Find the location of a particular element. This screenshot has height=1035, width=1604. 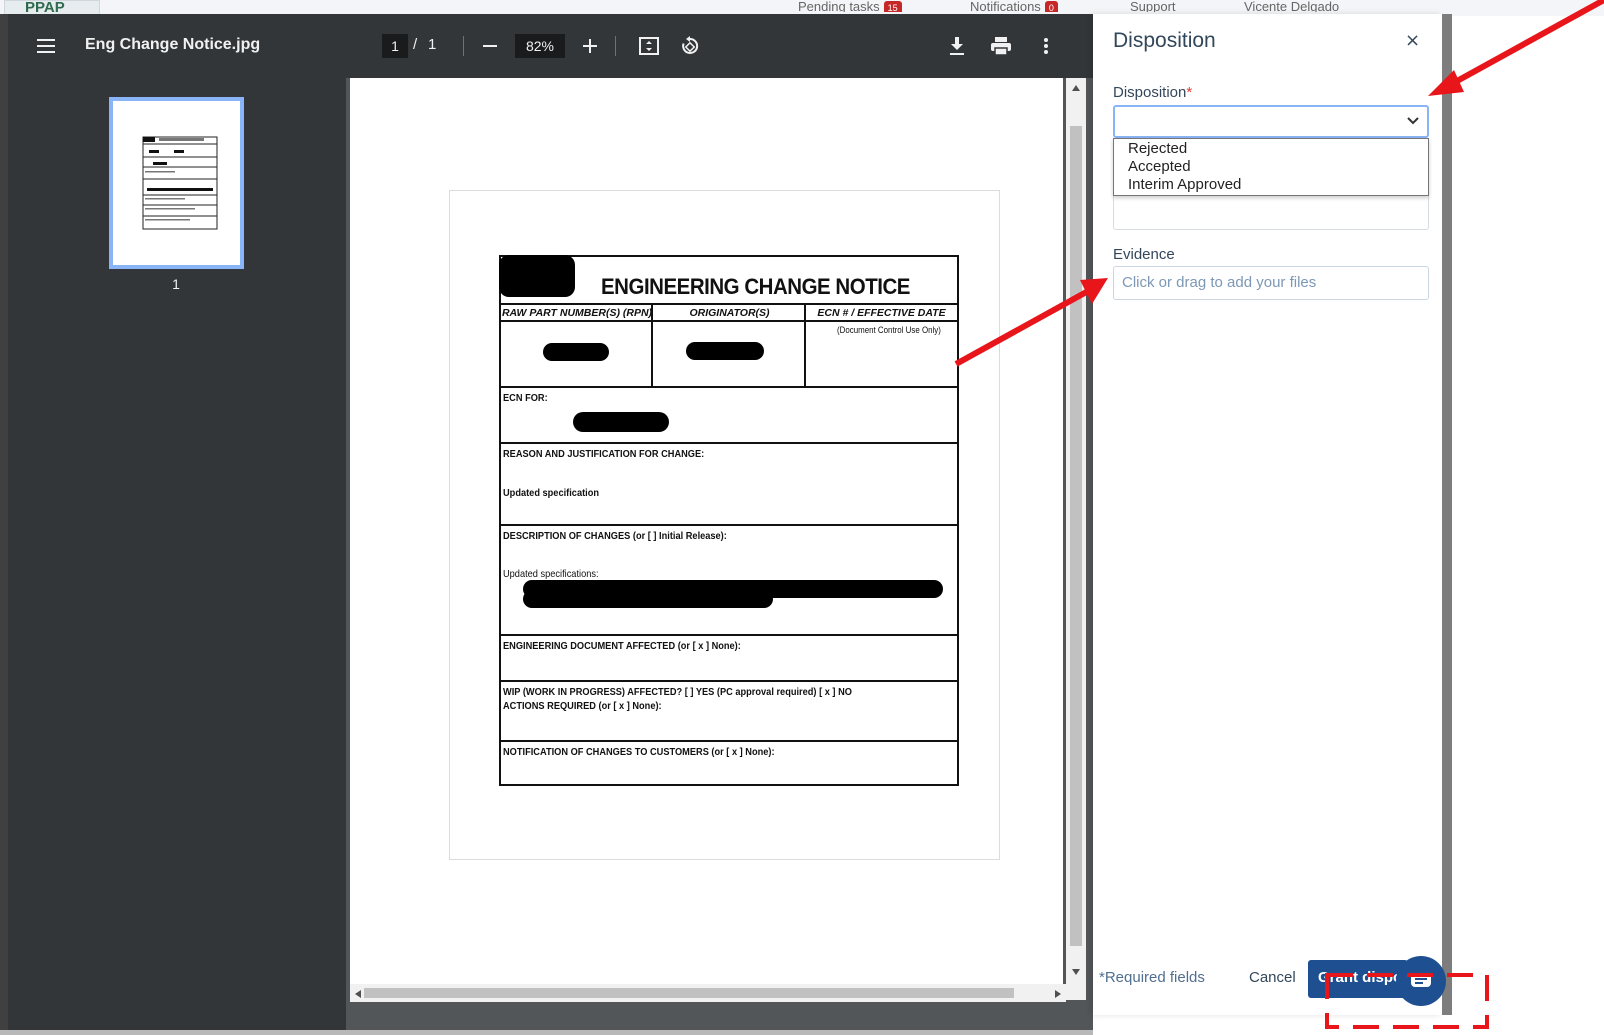

redaction-description is located at coordinates (648, 599).